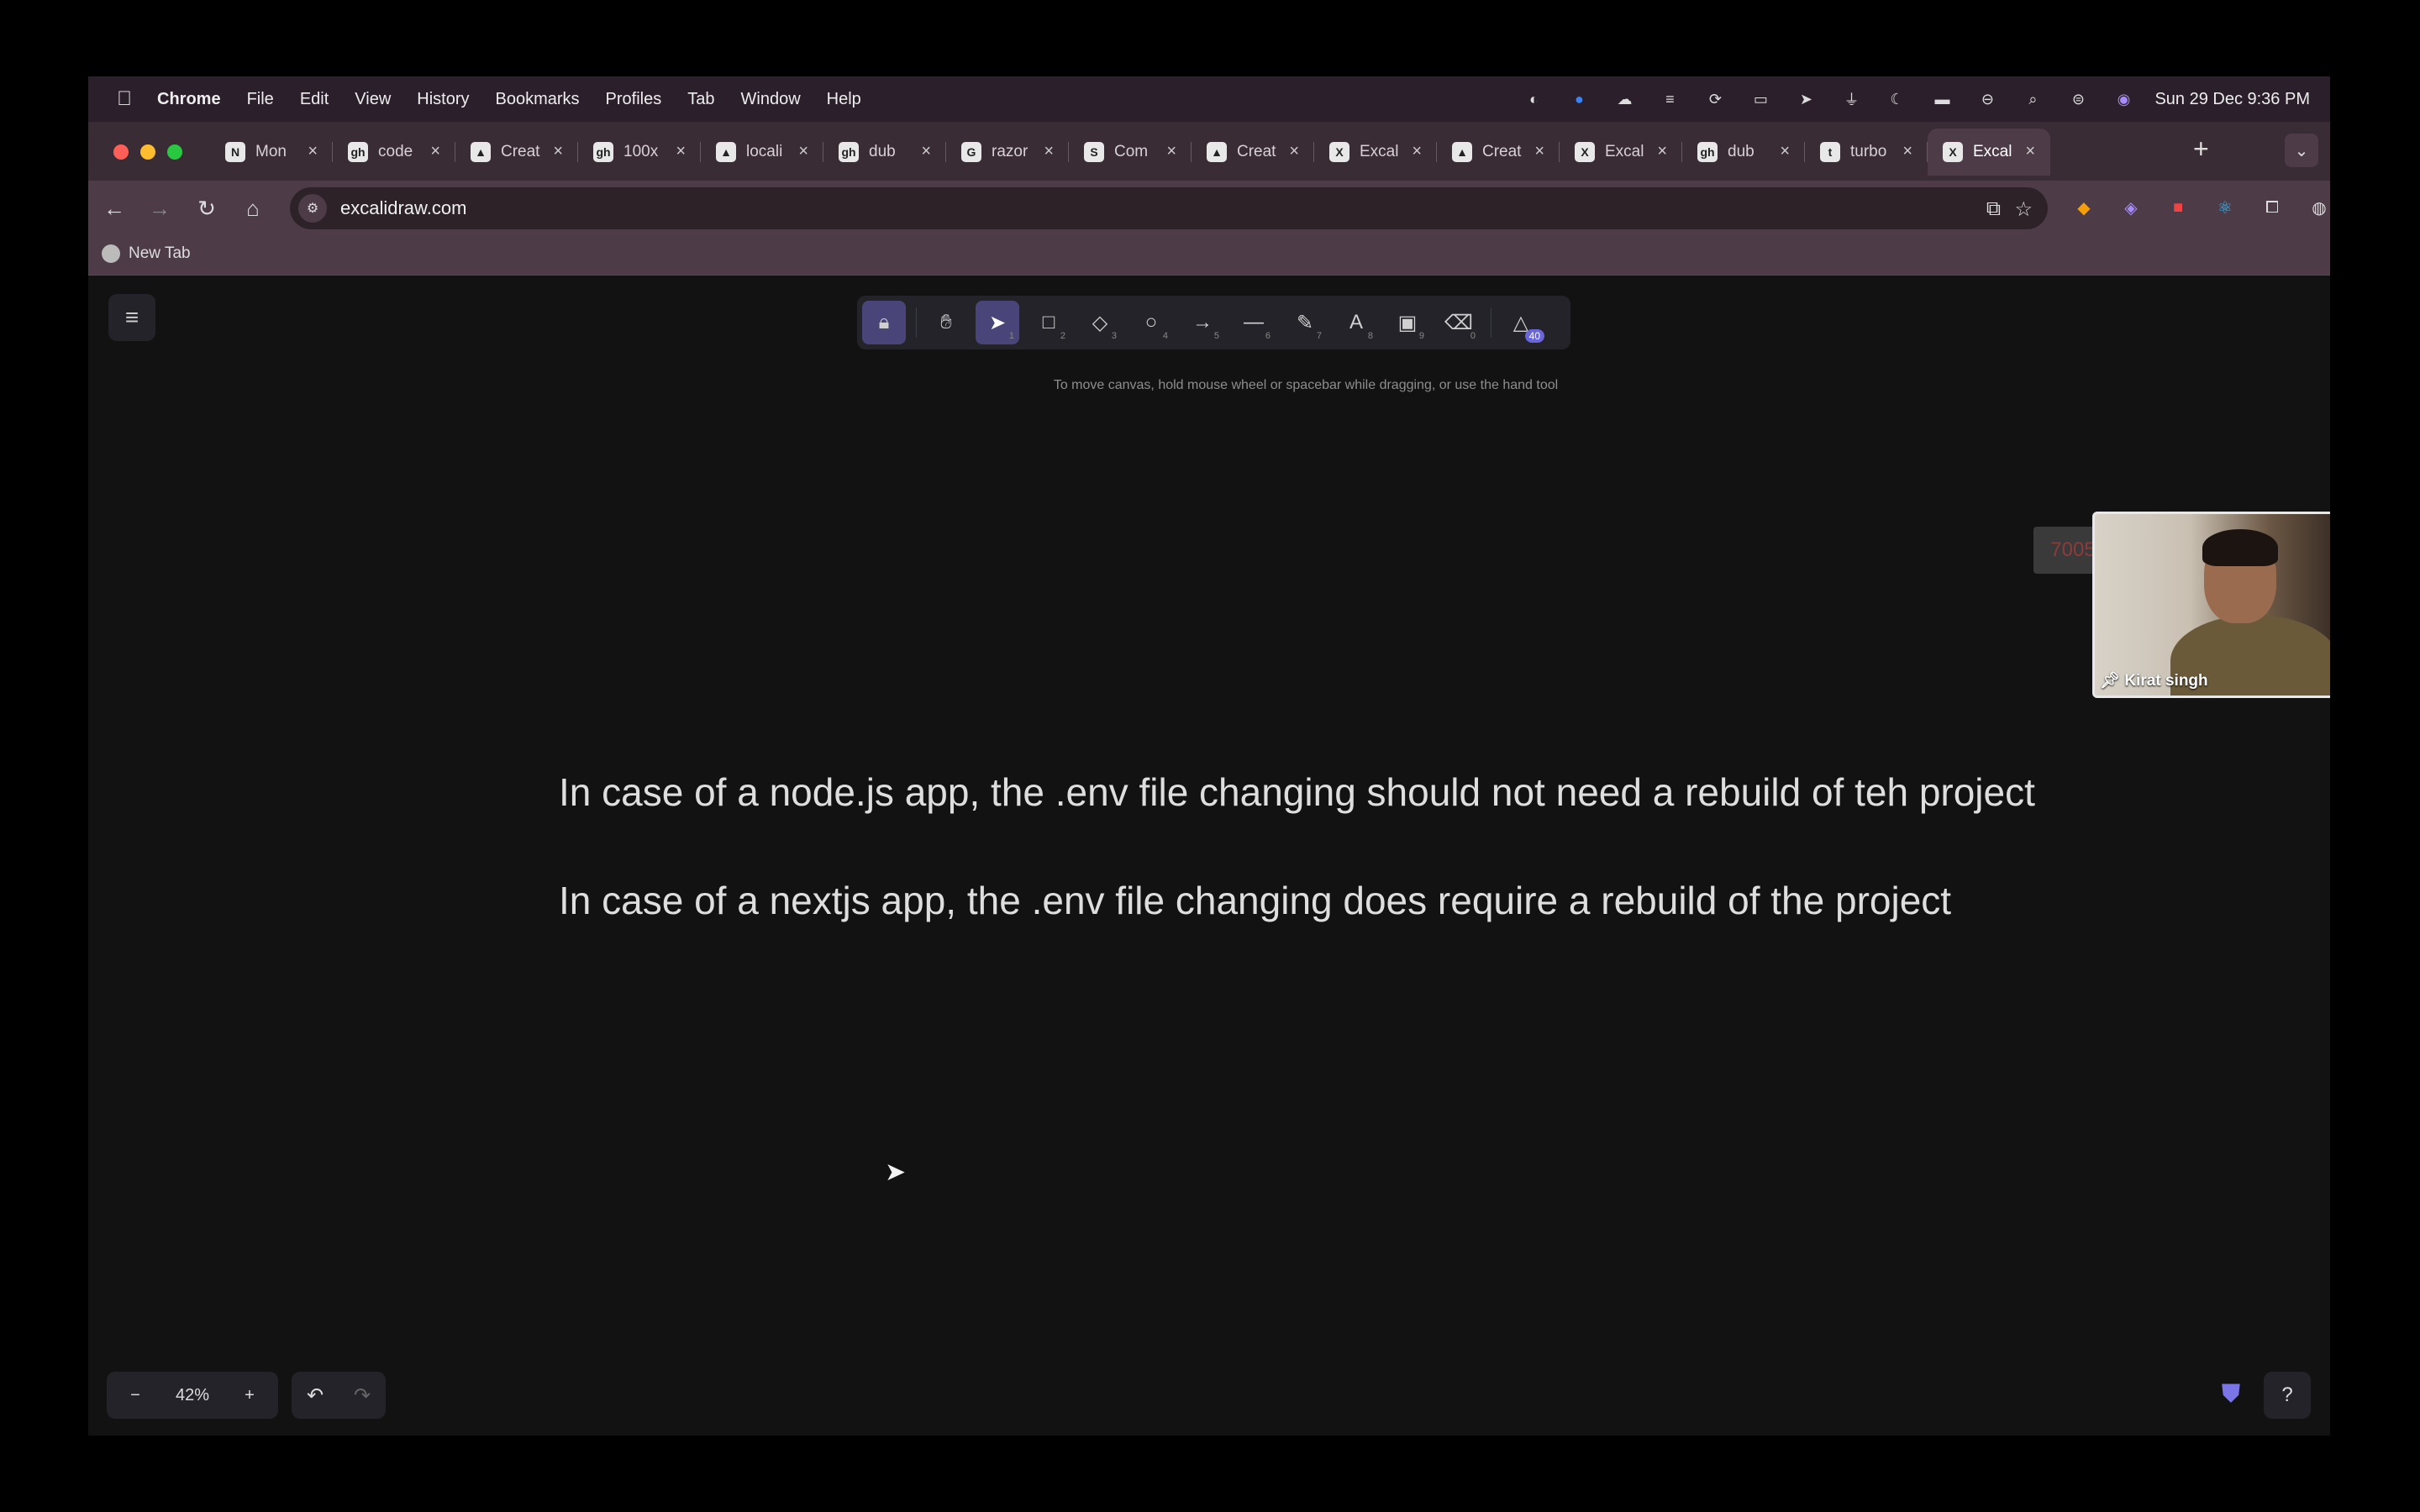 Image resolution: width=2420 pixels, height=1512 pixels. What do you see at coordinates (639, 152) in the screenshot?
I see `browser-tab: gh 100x ×` at bounding box center [639, 152].